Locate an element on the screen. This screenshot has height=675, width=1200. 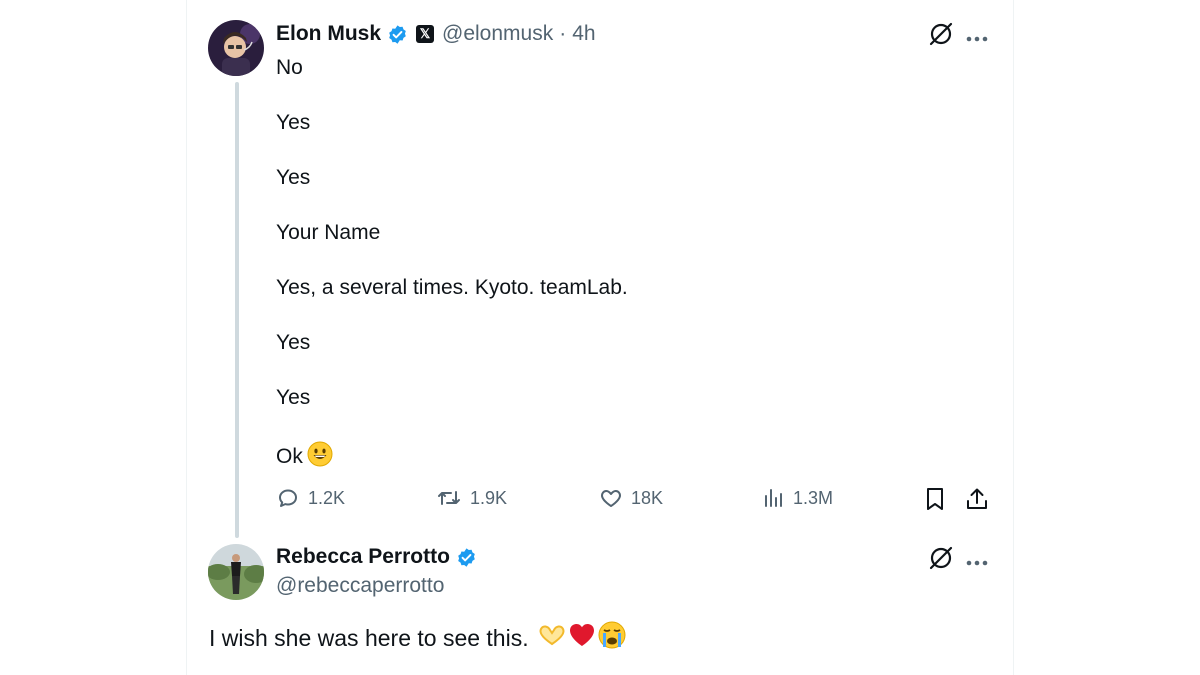
author-handle: @elonmusk is located at coordinates (497, 34).